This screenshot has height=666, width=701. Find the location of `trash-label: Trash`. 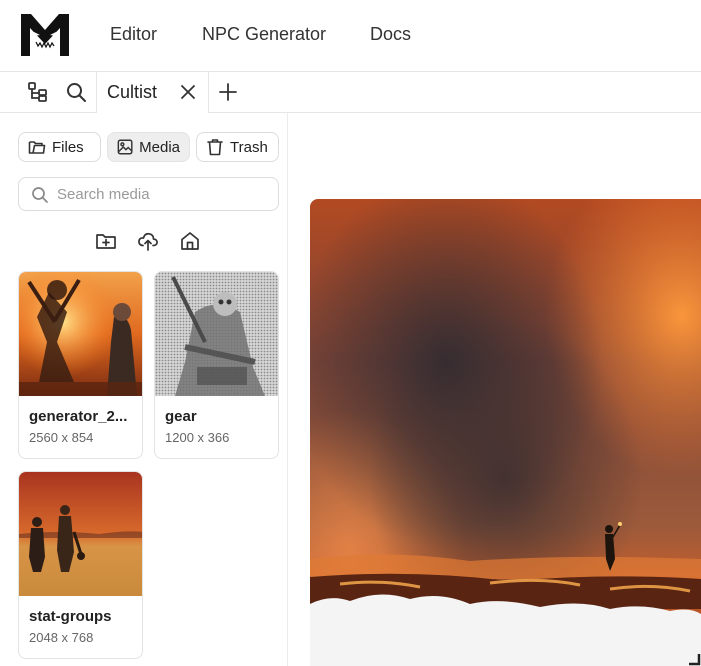

trash-label: Trash is located at coordinates (249, 147).